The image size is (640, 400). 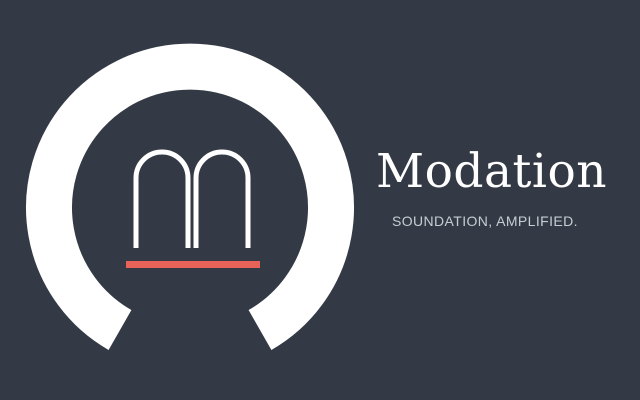 I want to click on brand-tagline: SOUNDATION, AMPLIFIED., so click(x=485, y=221).